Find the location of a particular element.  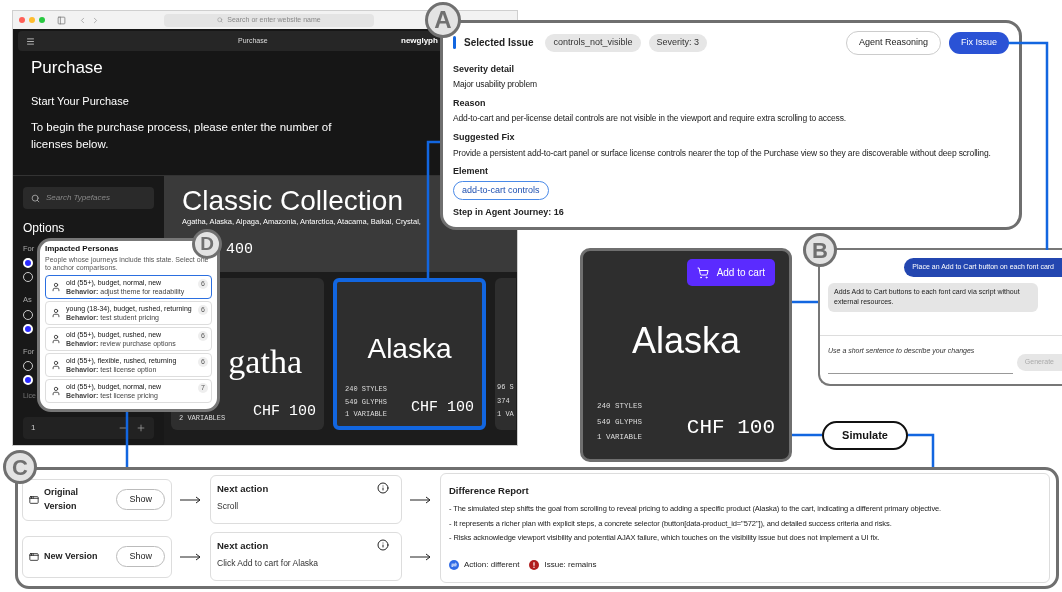

version-title: Original Version is located at coordinates (61, 499).